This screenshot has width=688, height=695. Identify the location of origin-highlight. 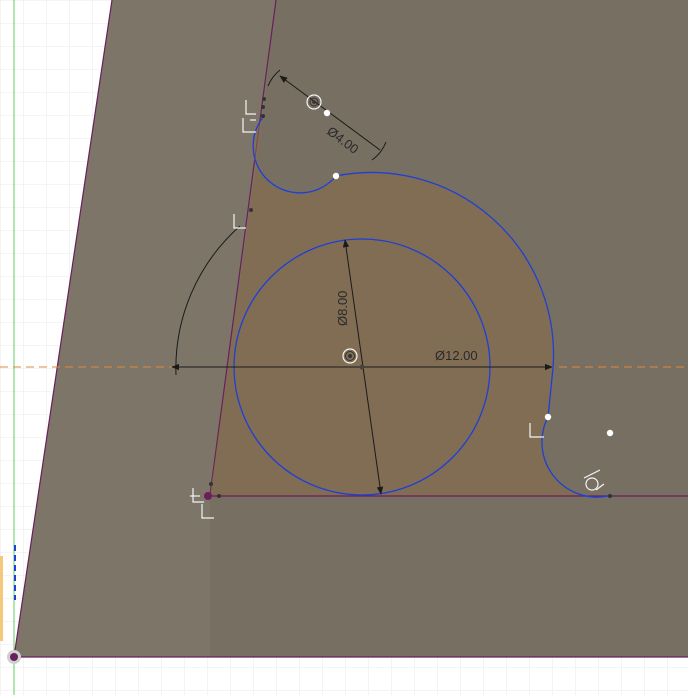
(1, 598).